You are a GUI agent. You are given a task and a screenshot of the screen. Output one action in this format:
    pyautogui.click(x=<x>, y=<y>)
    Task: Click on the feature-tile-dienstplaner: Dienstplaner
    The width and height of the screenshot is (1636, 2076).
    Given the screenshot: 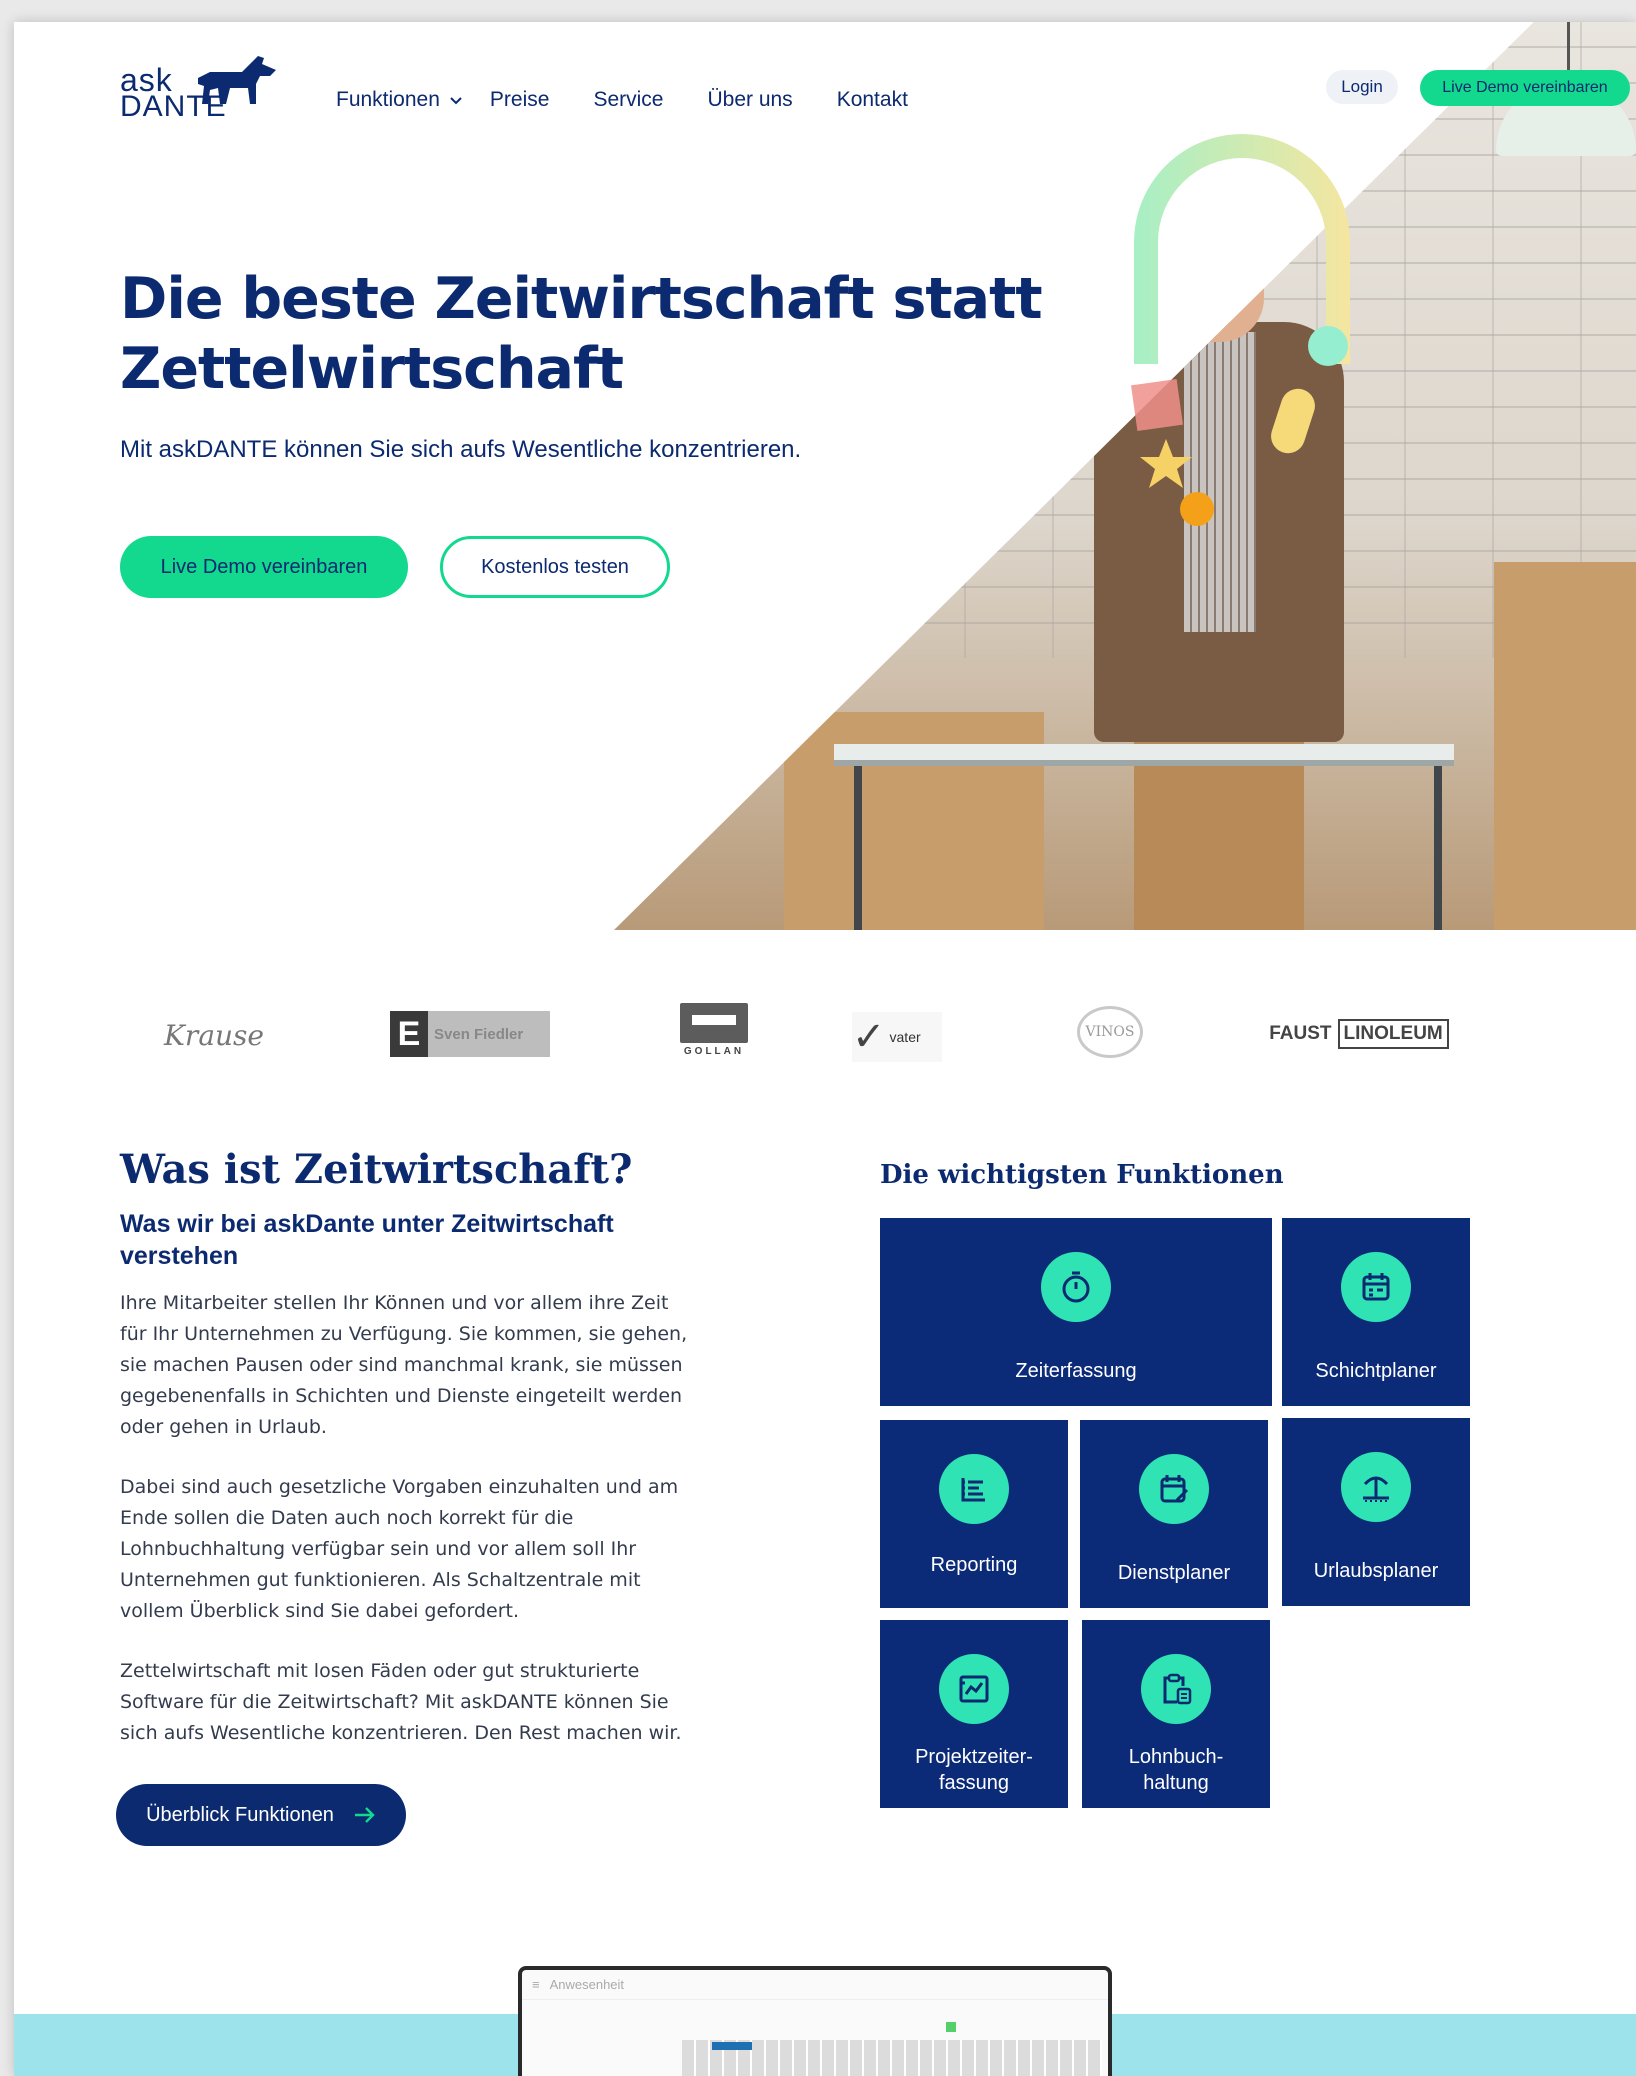 What is the action you would take?
    pyautogui.click(x=1174, y=1514)
    